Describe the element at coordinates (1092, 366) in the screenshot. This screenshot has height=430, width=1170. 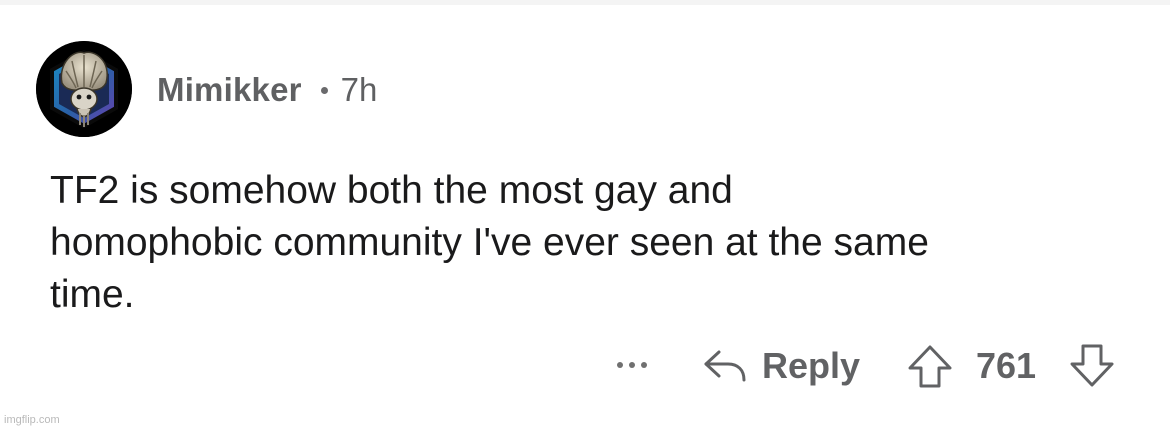
I see `downvote-arrow-icon` at that location.